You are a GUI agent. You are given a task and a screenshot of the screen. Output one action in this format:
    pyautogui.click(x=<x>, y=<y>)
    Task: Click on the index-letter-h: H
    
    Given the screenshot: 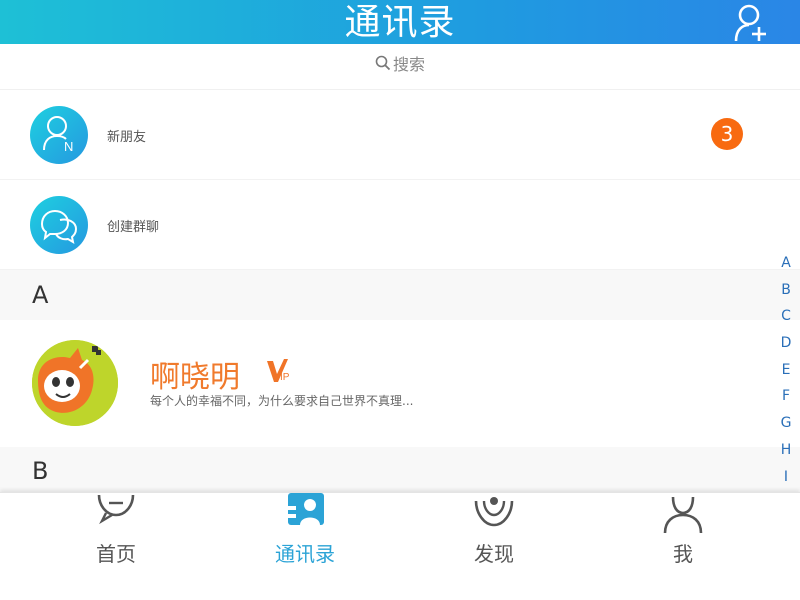 What is the action you would take?
    pyautogui.click(x=786, y=450)
    